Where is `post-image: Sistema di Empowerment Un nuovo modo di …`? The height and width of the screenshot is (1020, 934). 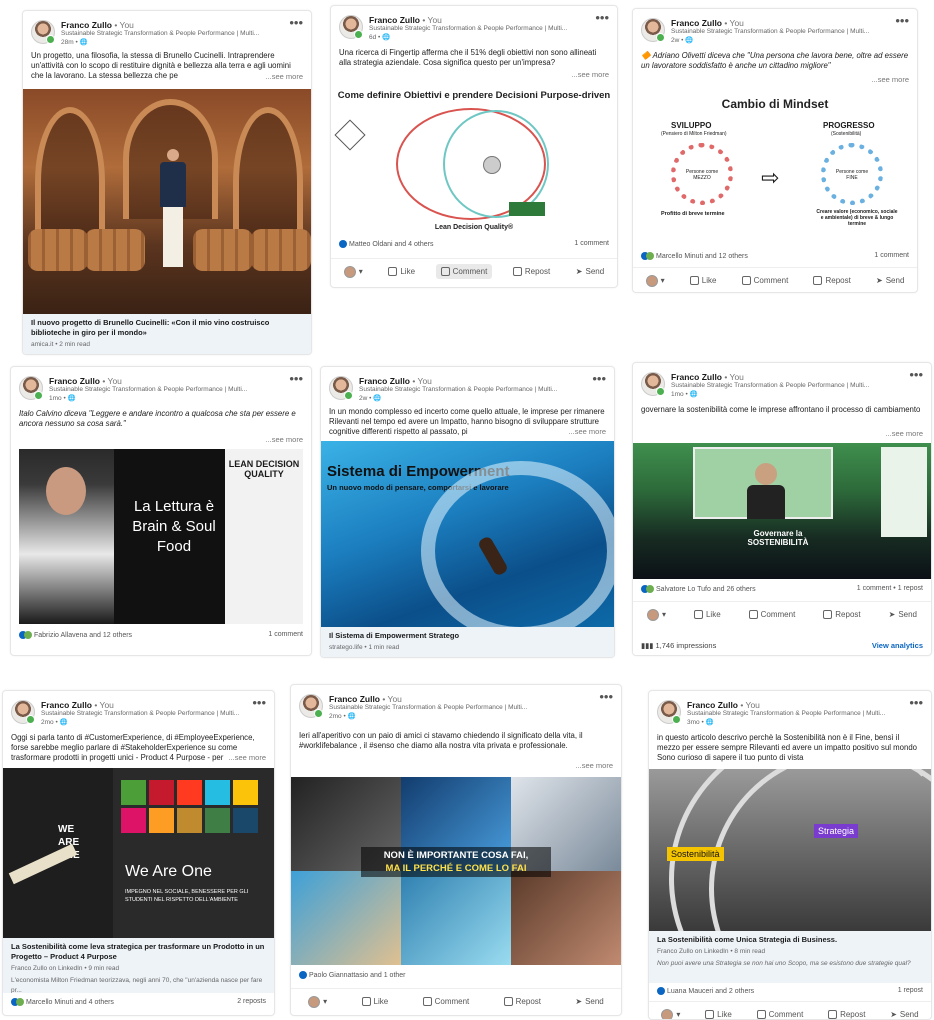
post-image: Sistema di Empowerment Un nuovo modo di … is located at coordinates (467, 534).